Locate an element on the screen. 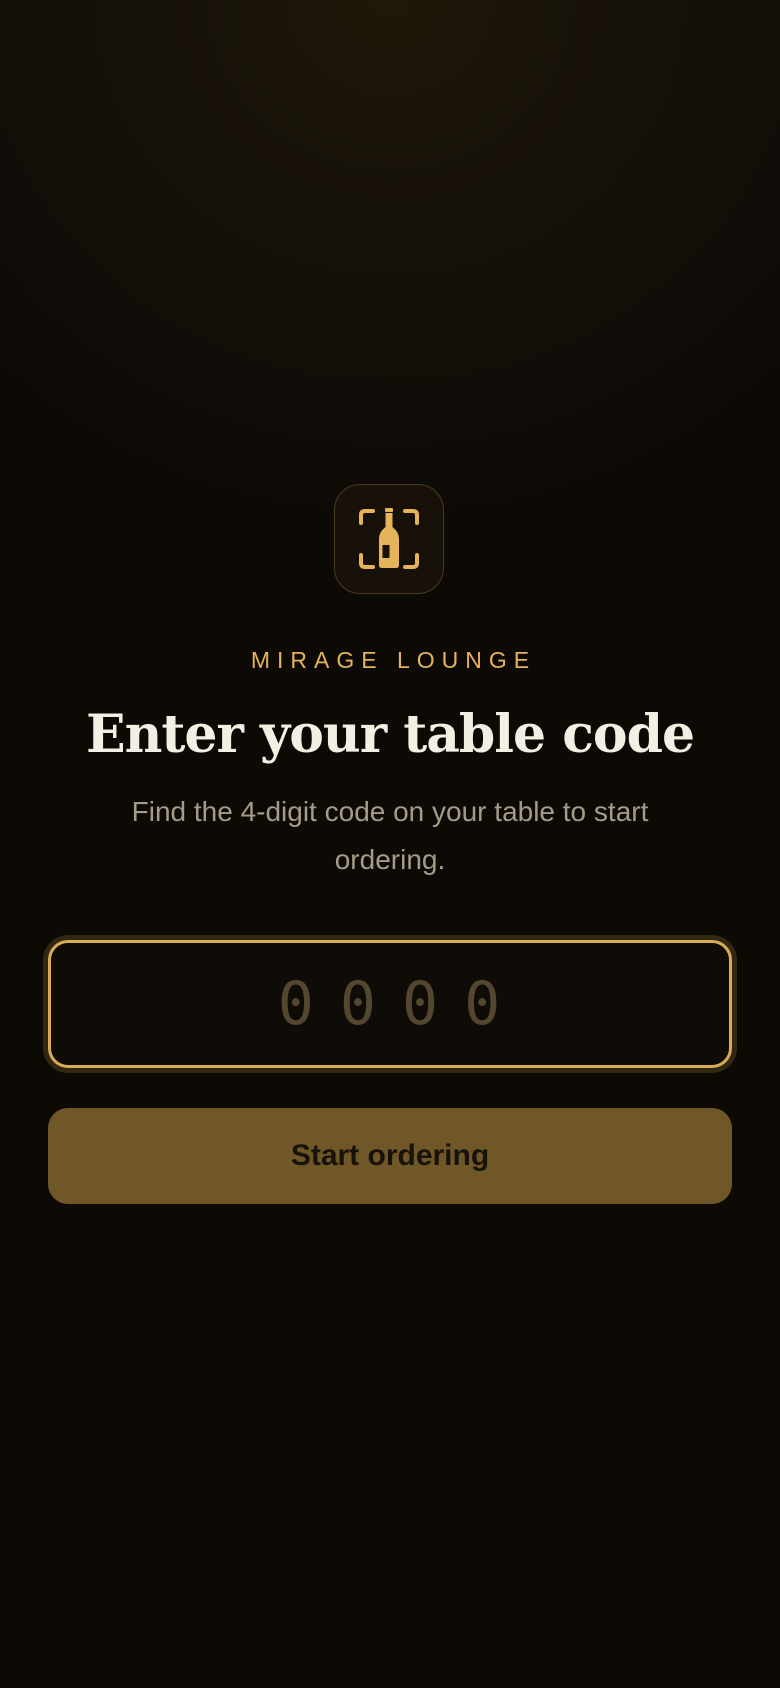 This screenshot has height=1688, width=780. start-ordering-button: Start ordering is located at coordinates (390, 1156).